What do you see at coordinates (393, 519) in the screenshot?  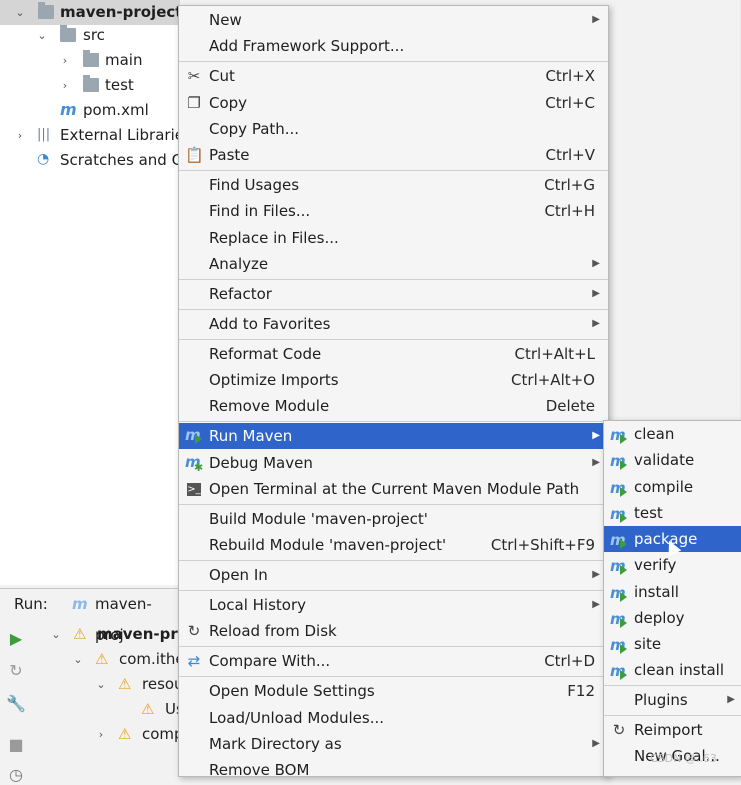 I see `menu-item-build-module: Build Module 'maven-project'` at bounding box center [393, 519].